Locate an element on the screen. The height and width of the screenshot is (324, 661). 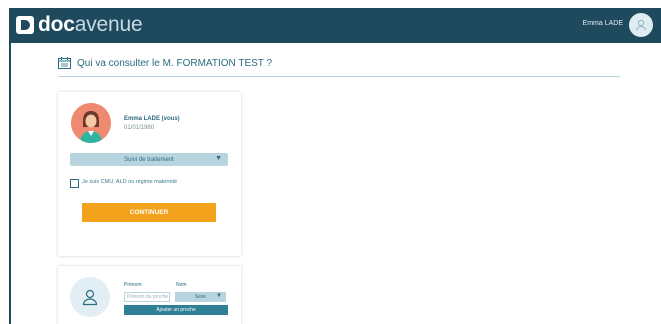
person-icon is located at coordinates (90, 297).